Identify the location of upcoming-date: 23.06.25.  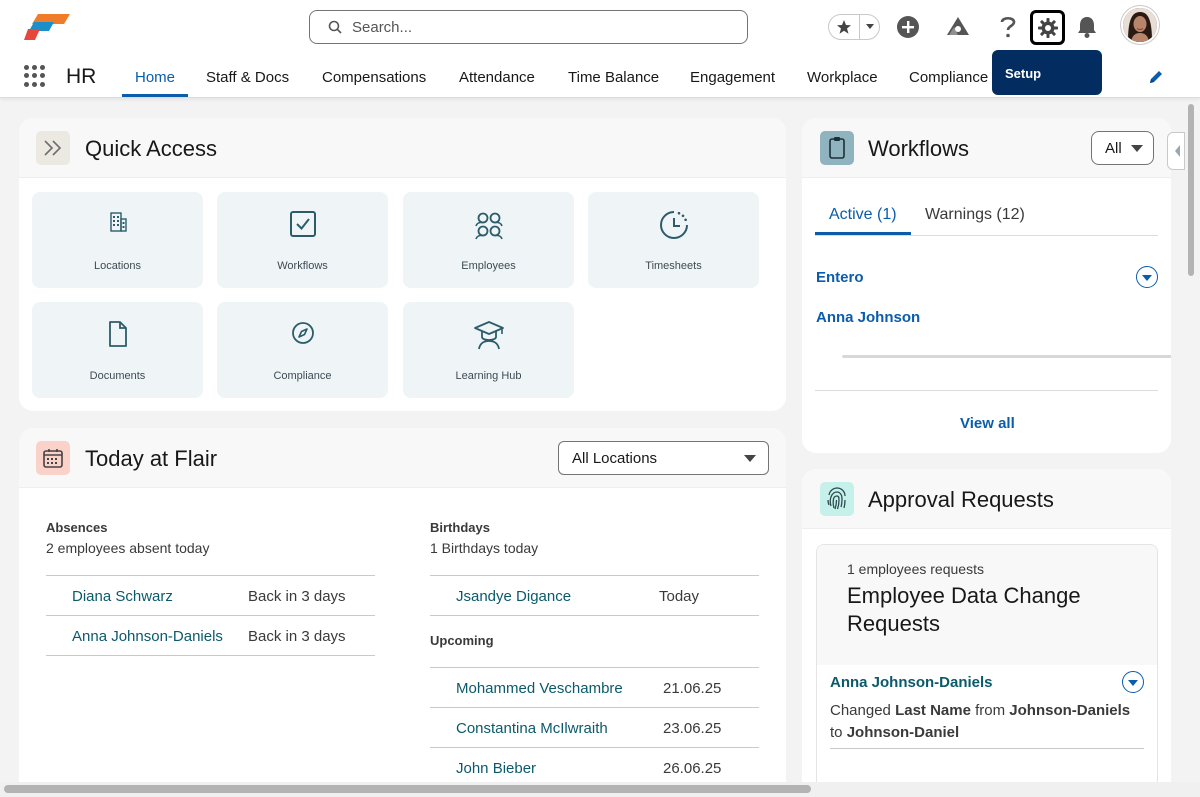
(692, 728).